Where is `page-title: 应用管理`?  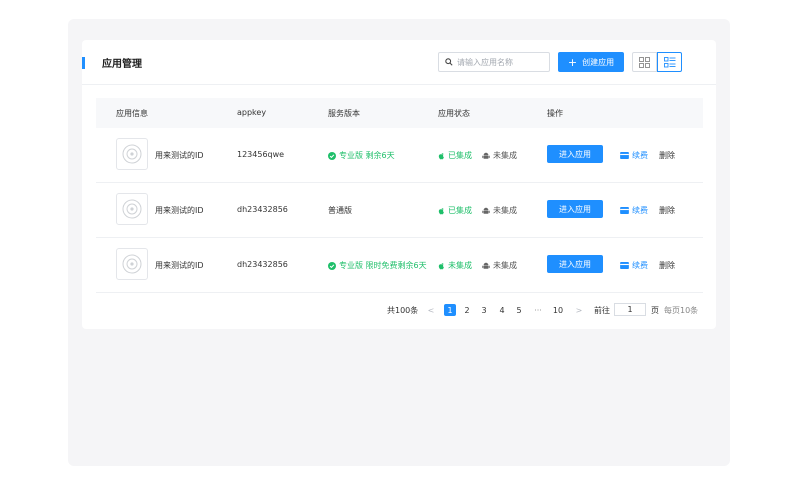
page-title: 应用管理 is located at coordinates (122, 64).